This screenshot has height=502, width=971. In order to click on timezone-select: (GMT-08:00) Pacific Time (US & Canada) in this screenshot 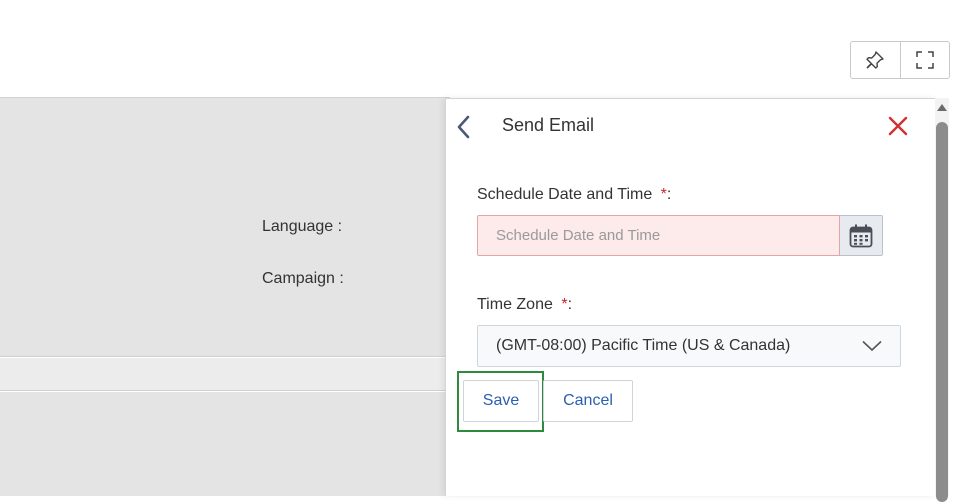, I will do `click(689, 346)`.